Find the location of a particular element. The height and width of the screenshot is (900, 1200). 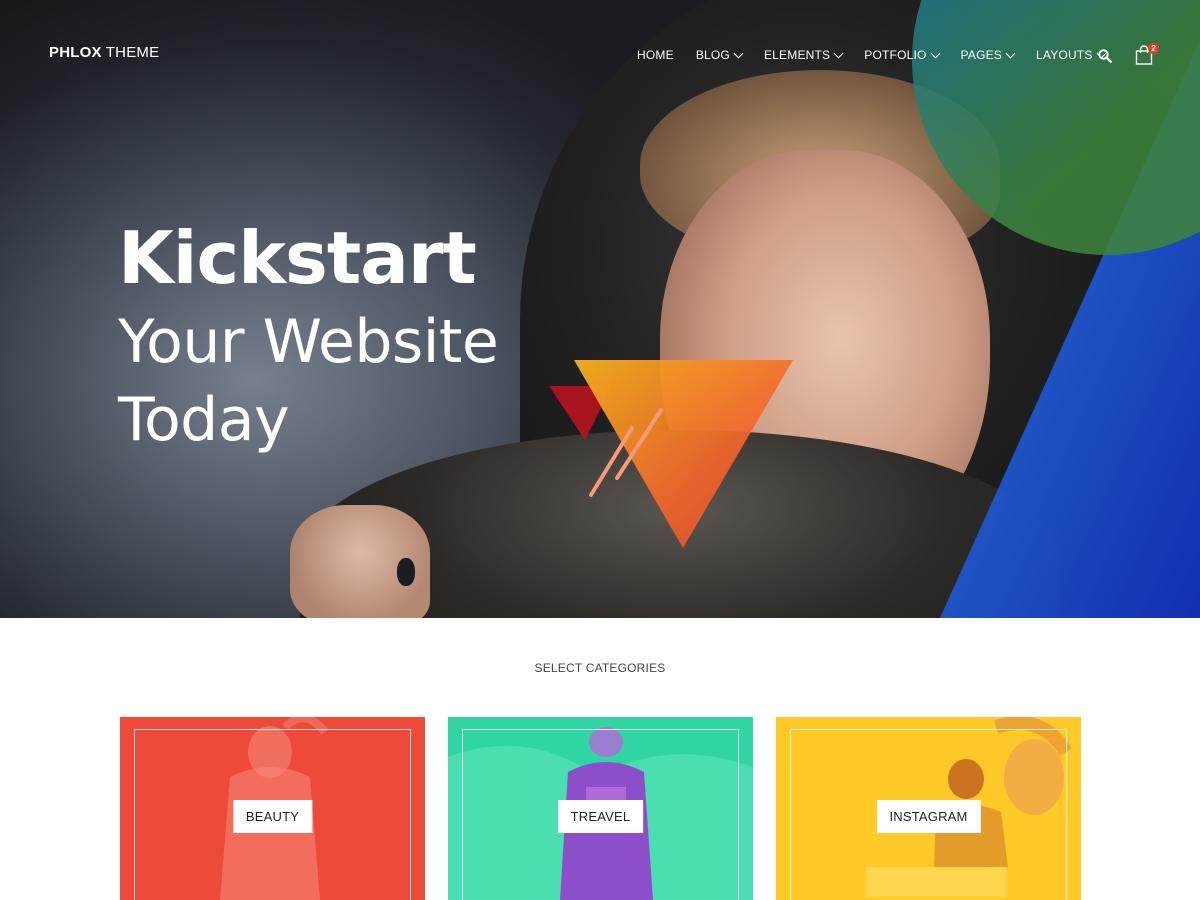

nav-item-pages: PAGES is located at coordinates (988, 55).